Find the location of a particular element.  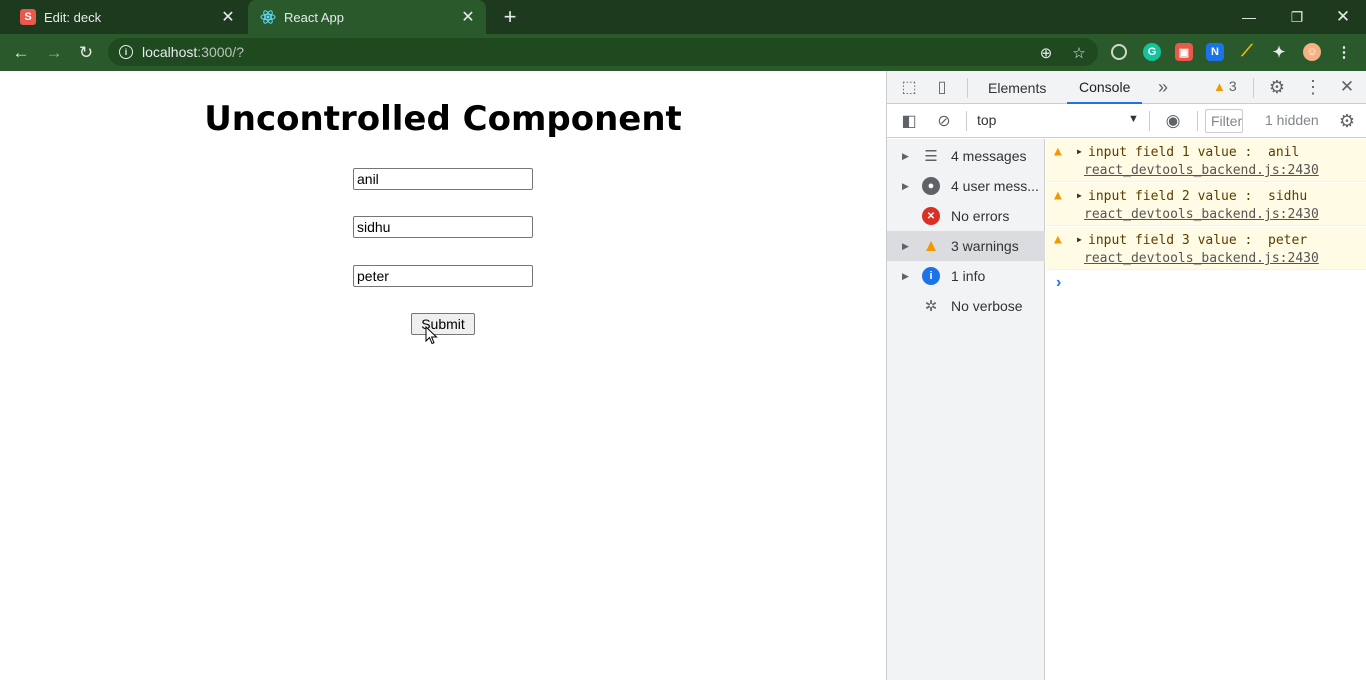

sidebar-item-warnings: ▶ ▲ 3 warnings is located at coordinates (966, 246).